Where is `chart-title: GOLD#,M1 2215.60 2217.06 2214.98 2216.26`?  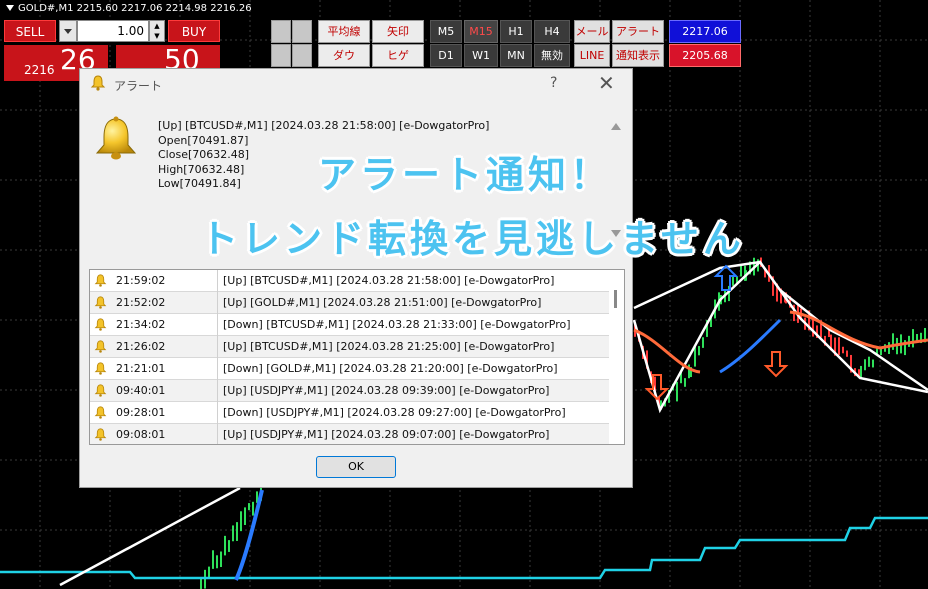 chart-title: GOLD#,M1 2215.60 2217.06 2214.98 2216.26 is located at coordinates (129, 8).